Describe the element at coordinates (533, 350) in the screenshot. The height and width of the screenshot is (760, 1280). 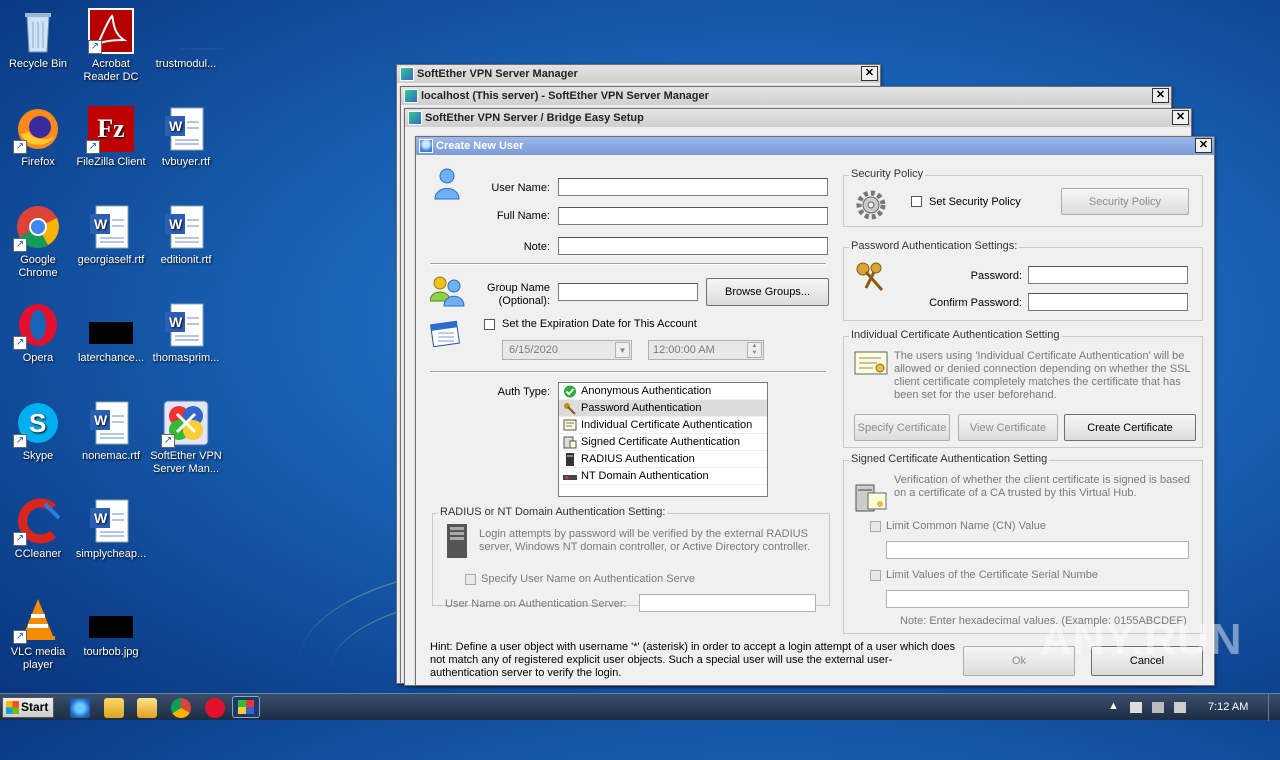
I see `expiration-date-value: 6/15/2020` at that location.